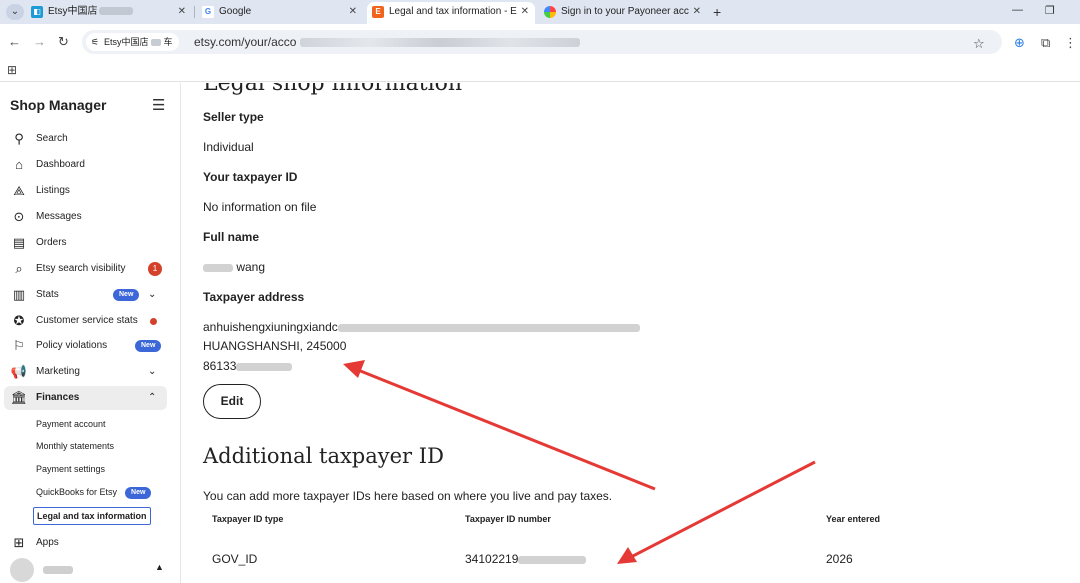  Describe the element at coordinates (22, 570) in the screenshot. I see `avatar` at that location.